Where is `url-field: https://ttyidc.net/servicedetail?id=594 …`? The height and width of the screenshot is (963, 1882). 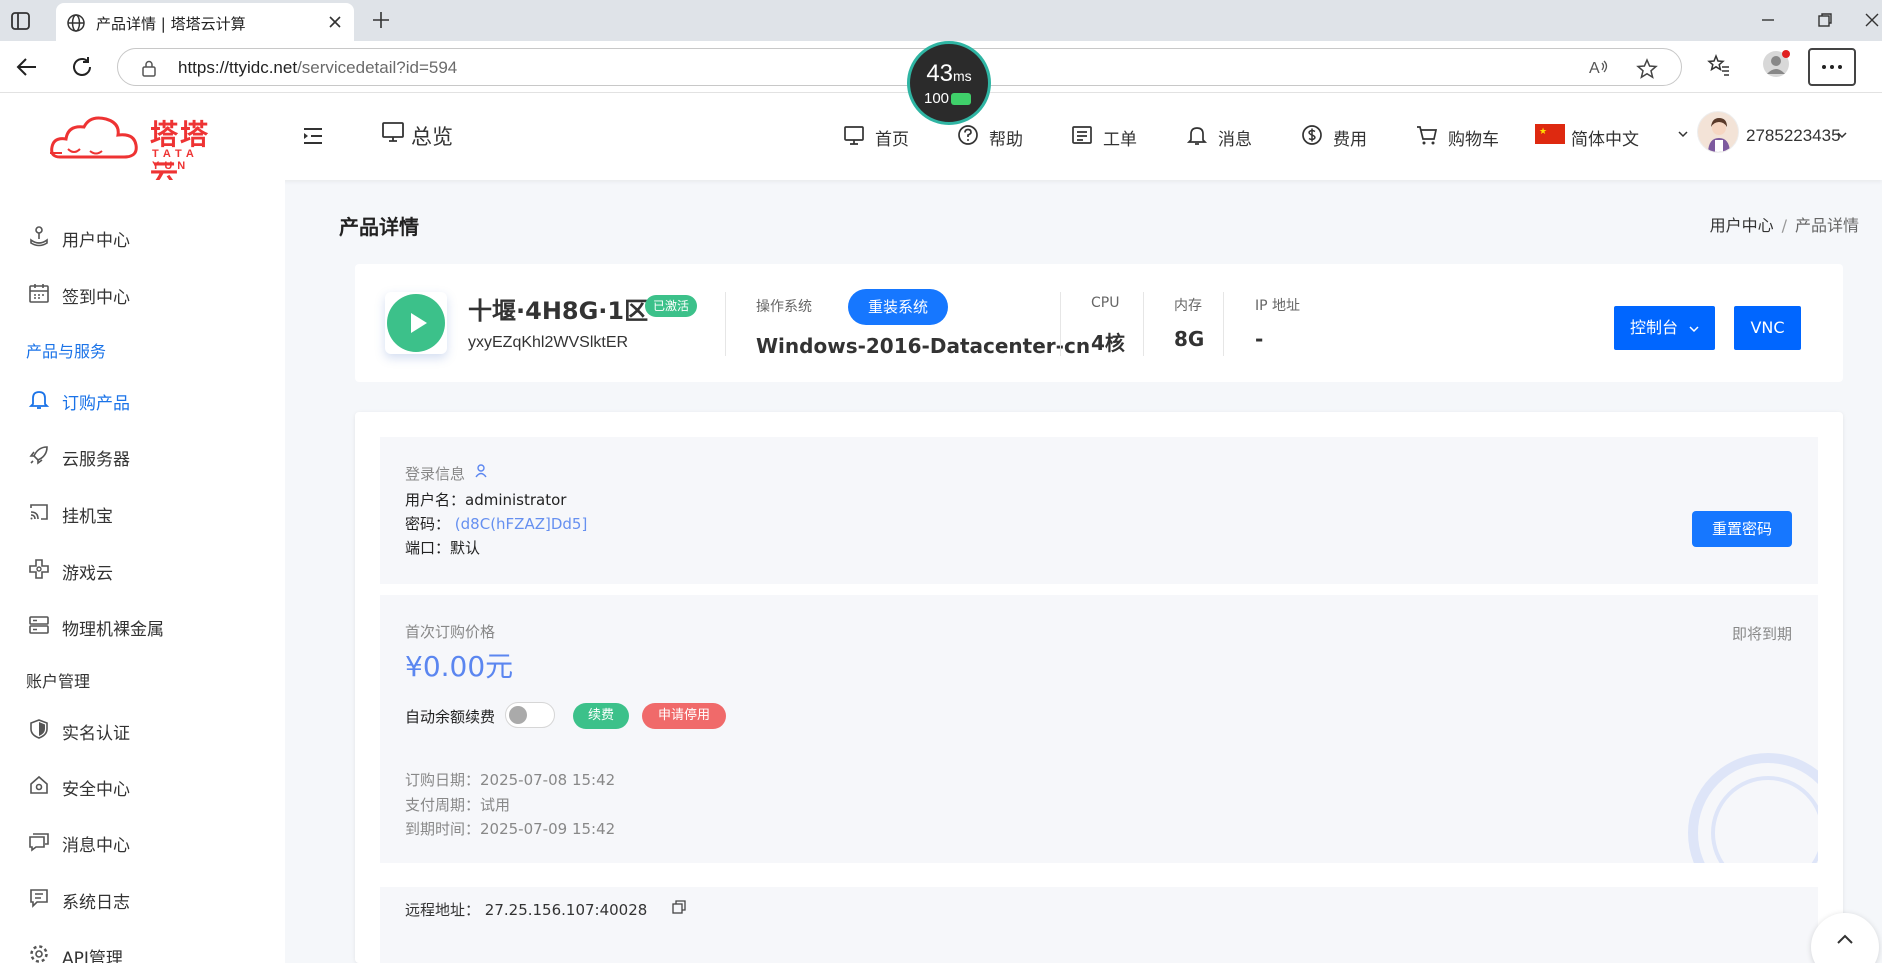
url-field: https://ttyidc.net/servicedetail?id=594 … is located at coordinates (899, 67).